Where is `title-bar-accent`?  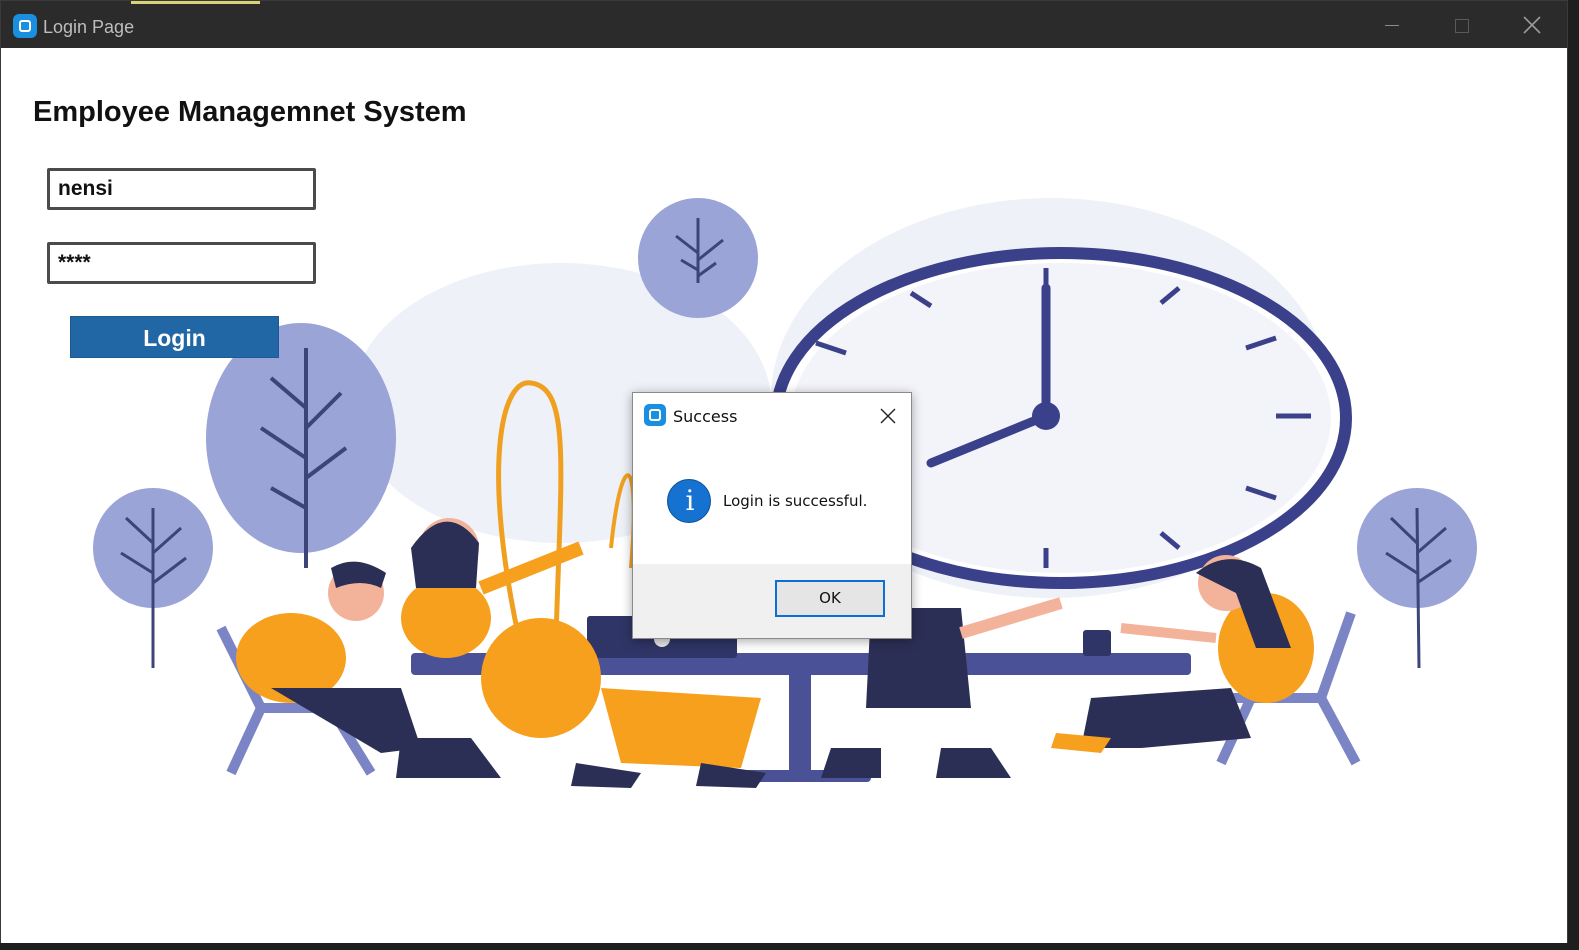
title-bar-accent is located at coordinates (195, 2).